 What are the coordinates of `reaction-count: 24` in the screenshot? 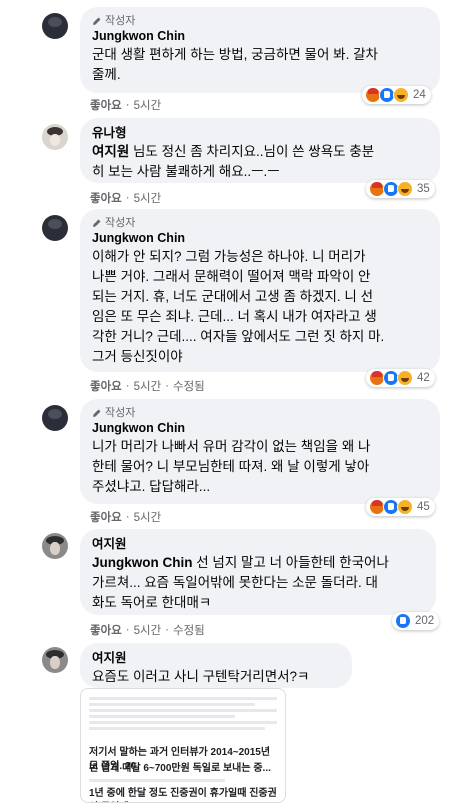 It's located at (419, 95).